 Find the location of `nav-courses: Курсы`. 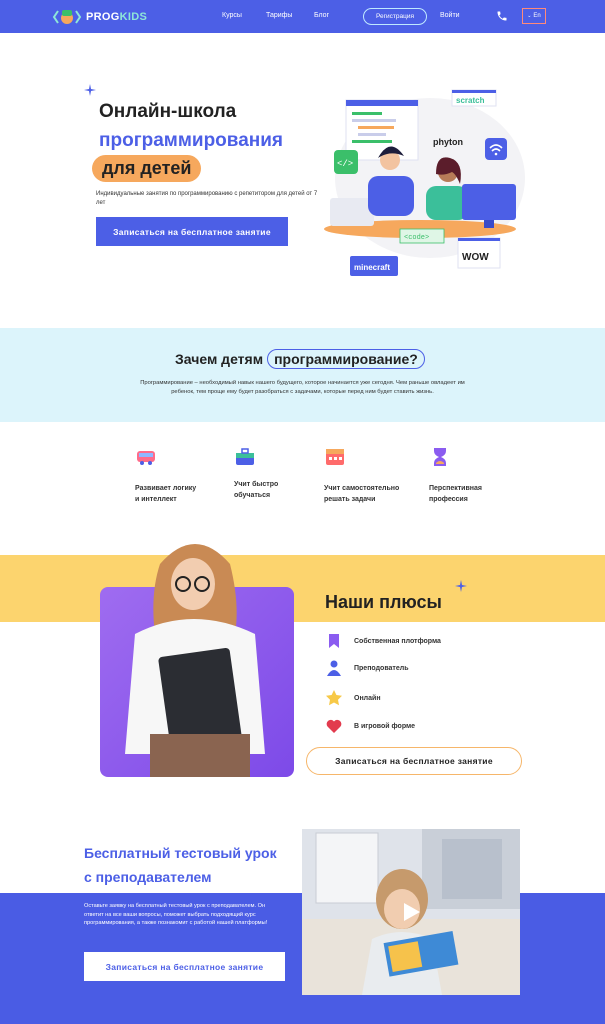

nav-courses: Курсы is located at coordinates (232, 15).